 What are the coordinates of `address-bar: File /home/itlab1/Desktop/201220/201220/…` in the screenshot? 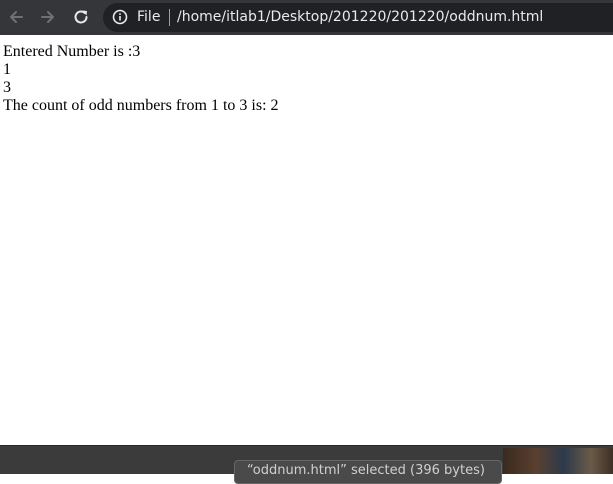 It's located at (358, 17).